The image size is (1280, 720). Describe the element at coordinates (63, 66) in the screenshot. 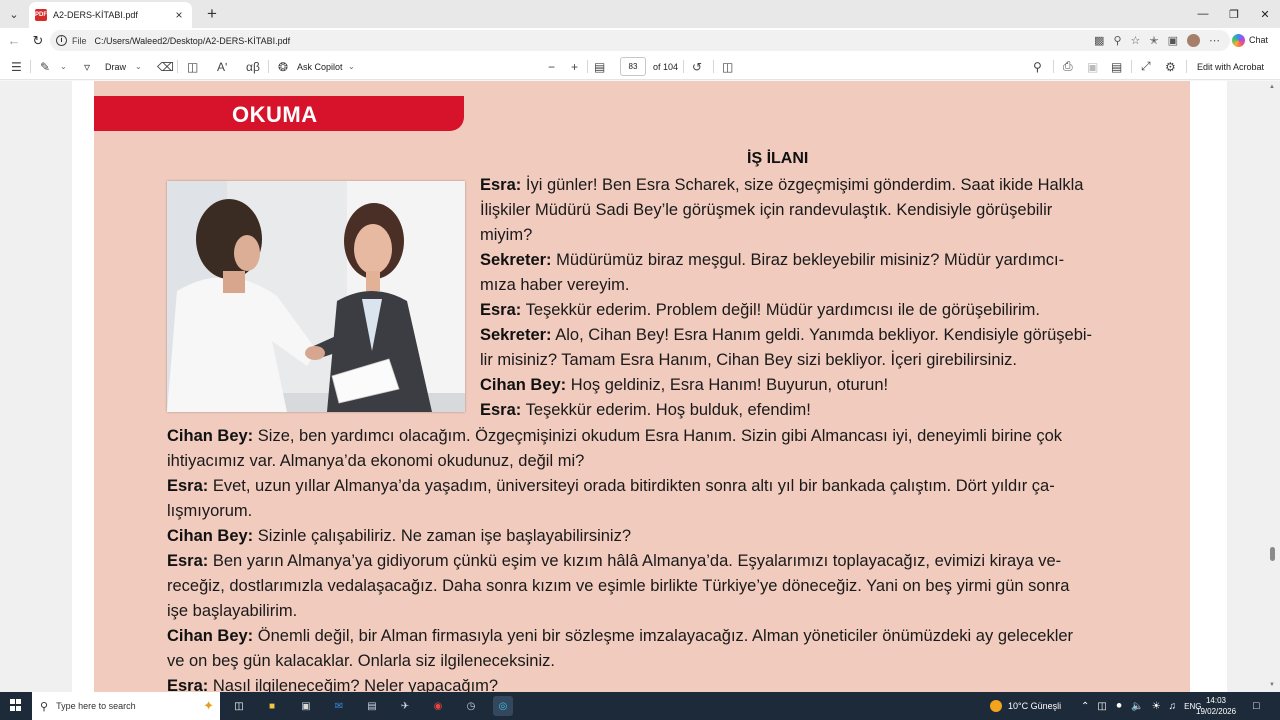

I see `highlight-dropdown-icon: ⌄` at that location.